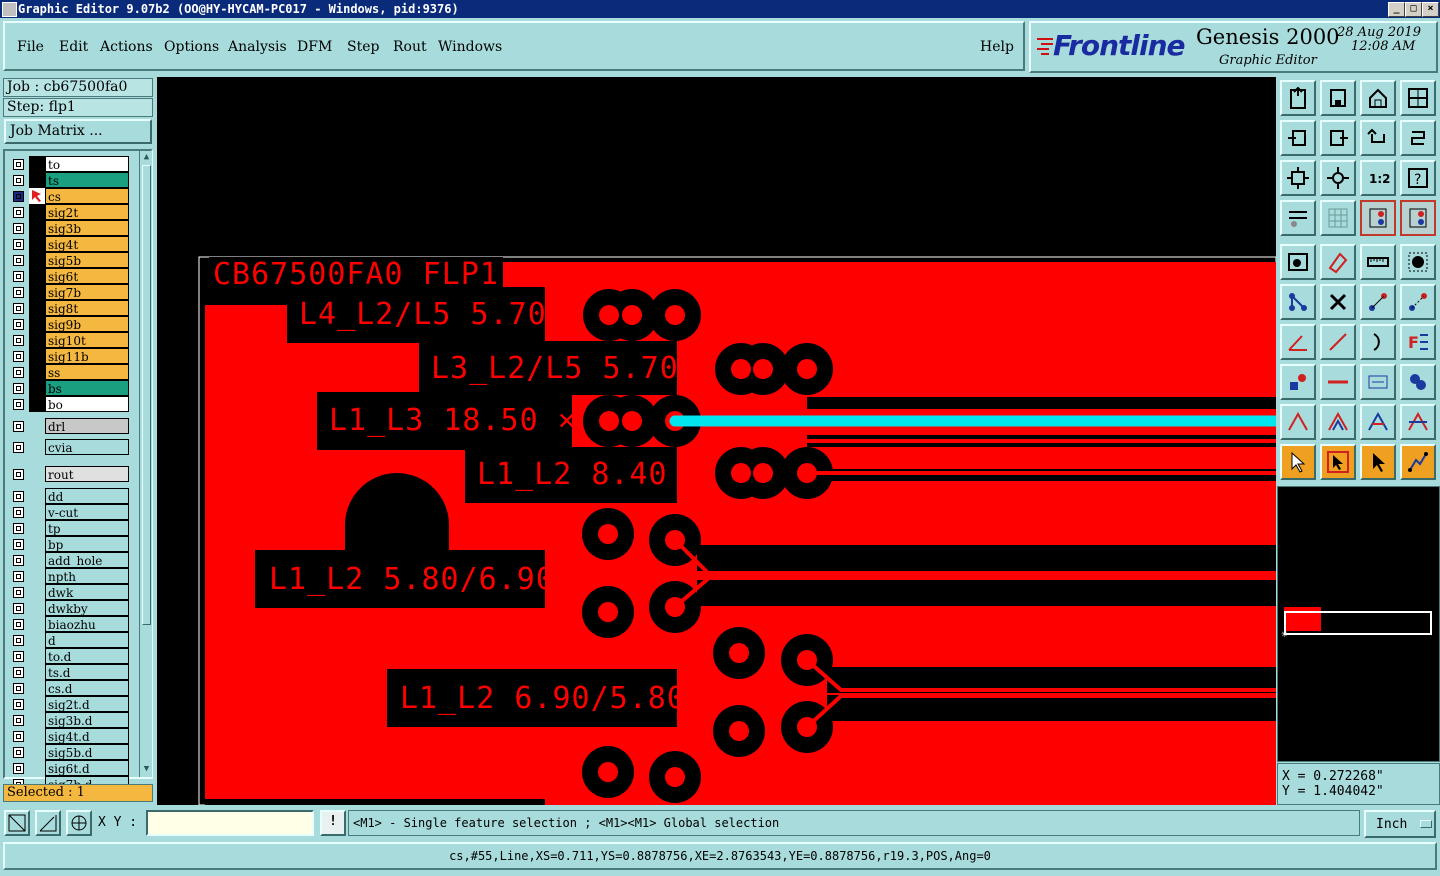 The width and height of the screenshot is (1440, 876). What do you see at coordinates (1298, 422) in the screenshot?
I see `triangle-a-icon` at bounding box center [1298, 422].